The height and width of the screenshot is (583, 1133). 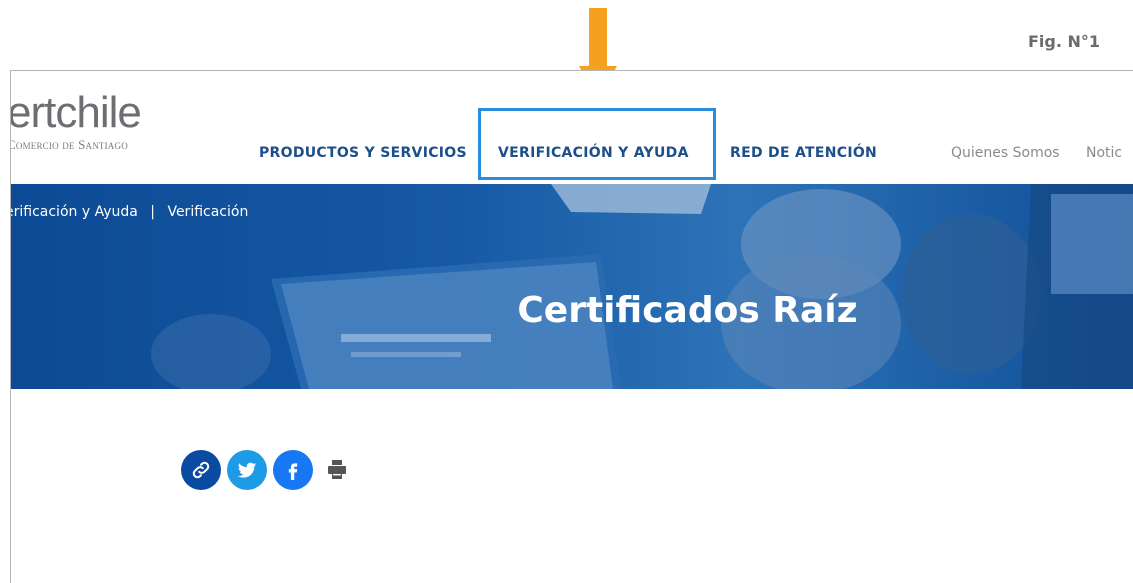 I want to click on breadcrumb-item-help: erificación y Ayuda, so click(x=74, y=212).